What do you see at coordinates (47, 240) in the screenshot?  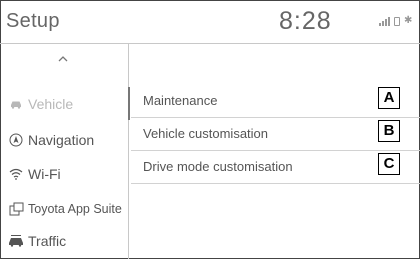 I see `sidebar-item-label: Traffic` at bounding box center [47, 240].